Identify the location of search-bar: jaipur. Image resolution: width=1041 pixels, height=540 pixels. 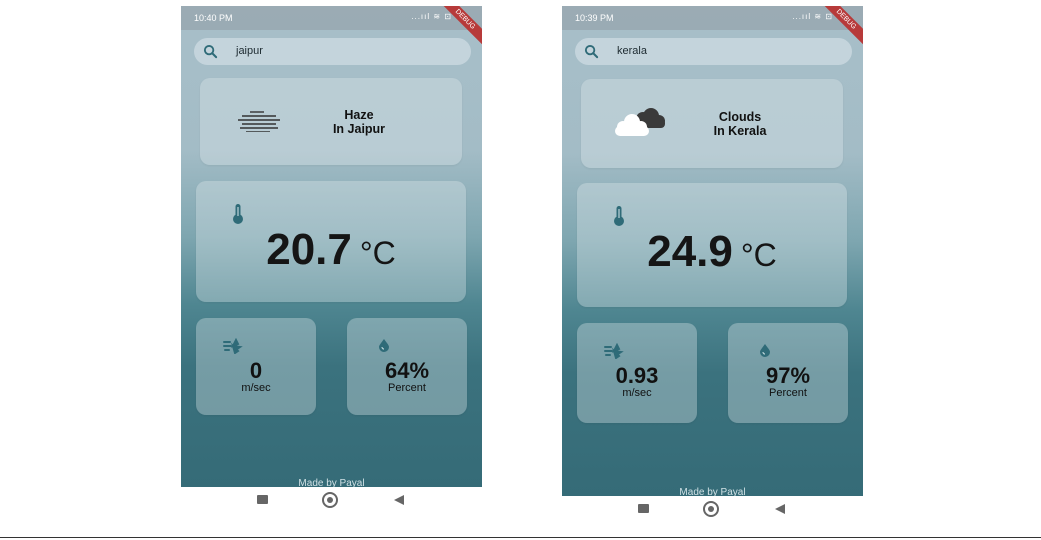
(332, 51).